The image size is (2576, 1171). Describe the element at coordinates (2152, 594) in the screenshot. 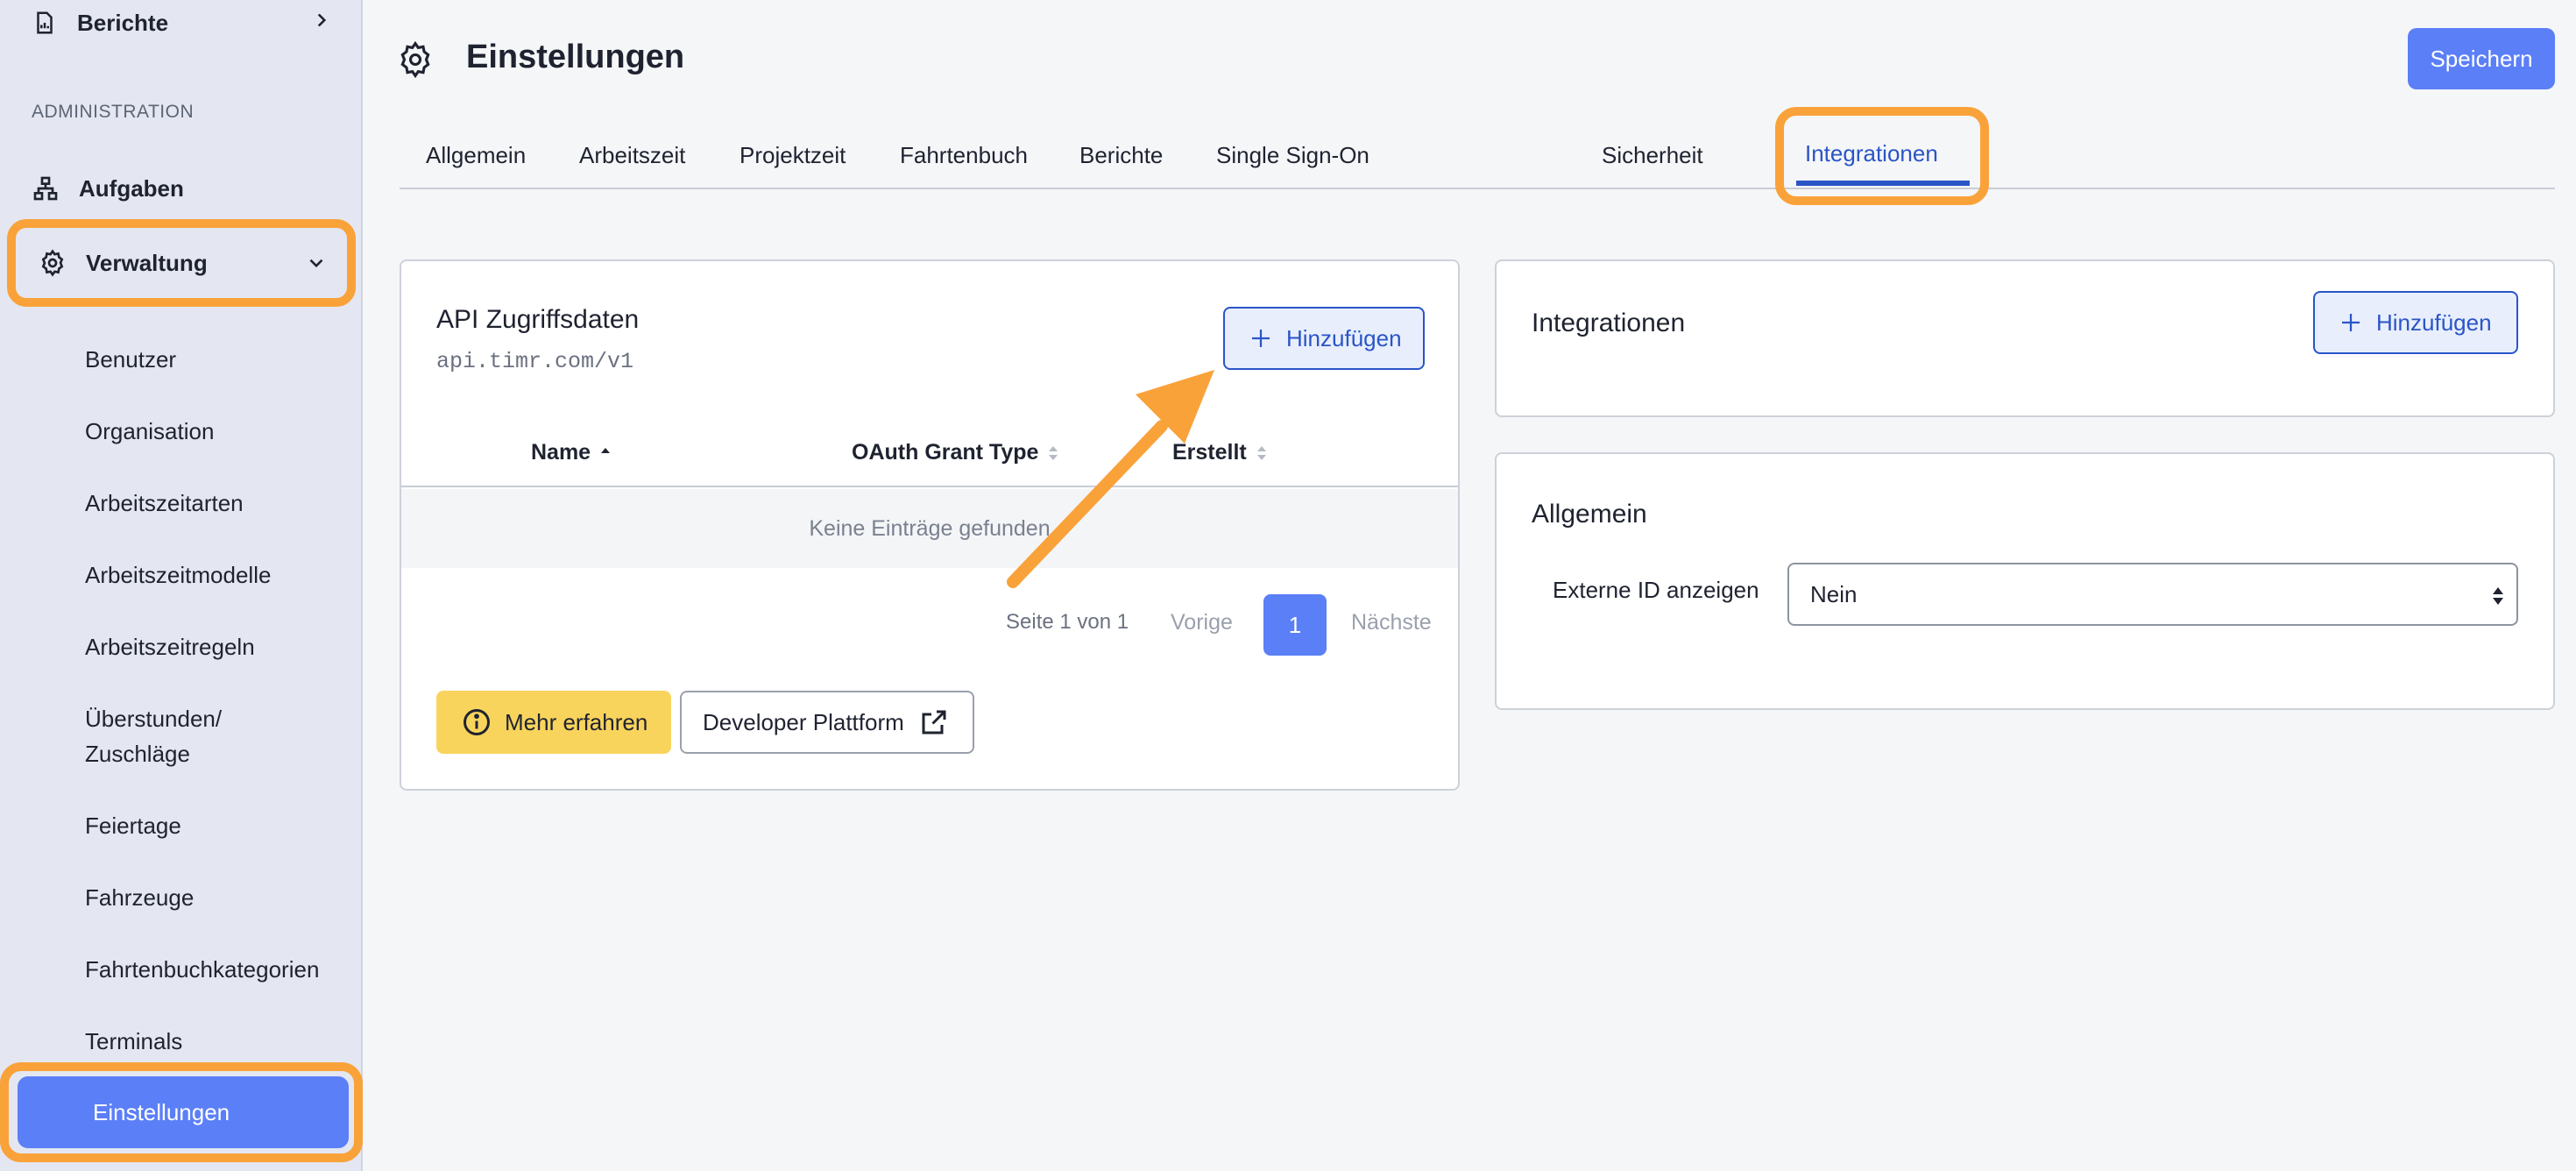

I see `external-id-select: Nein` at that location.